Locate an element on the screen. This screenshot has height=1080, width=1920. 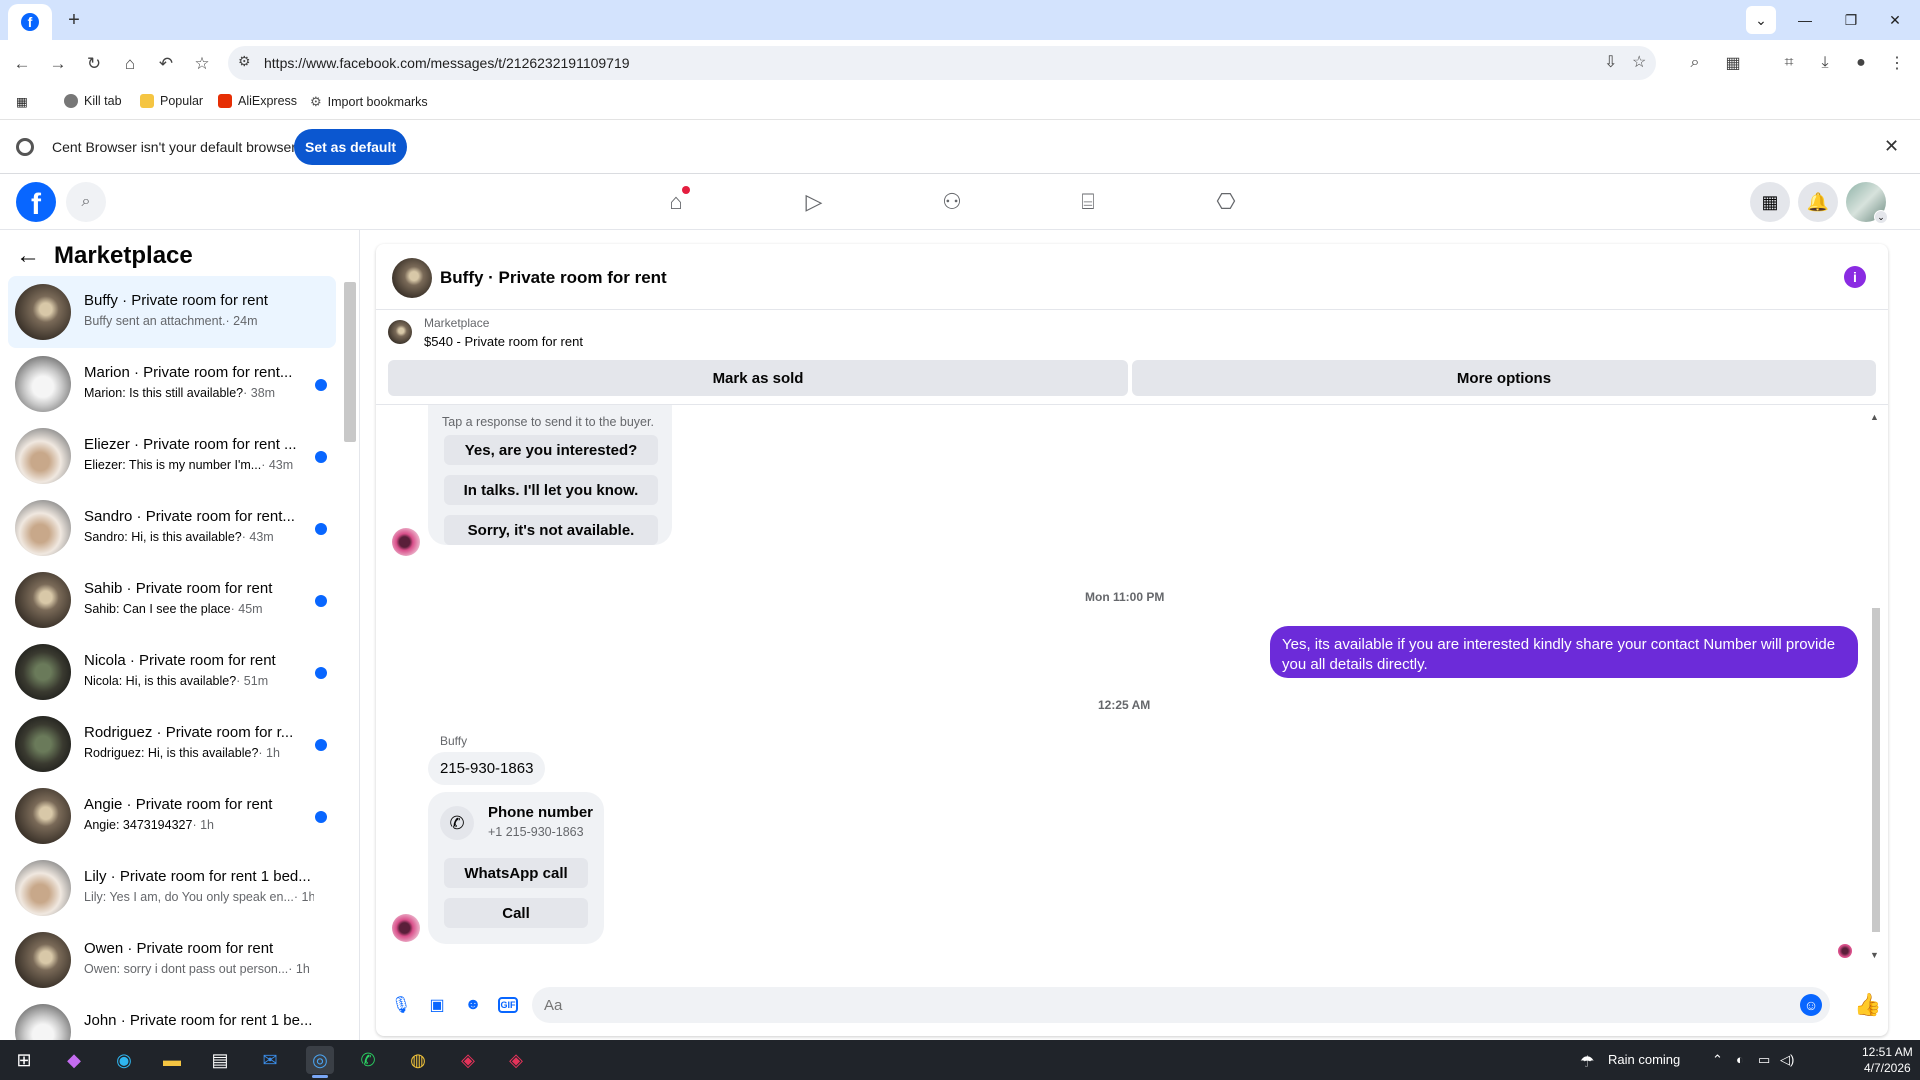
reload-icon: ↻ is located at coordinates (94, 64).